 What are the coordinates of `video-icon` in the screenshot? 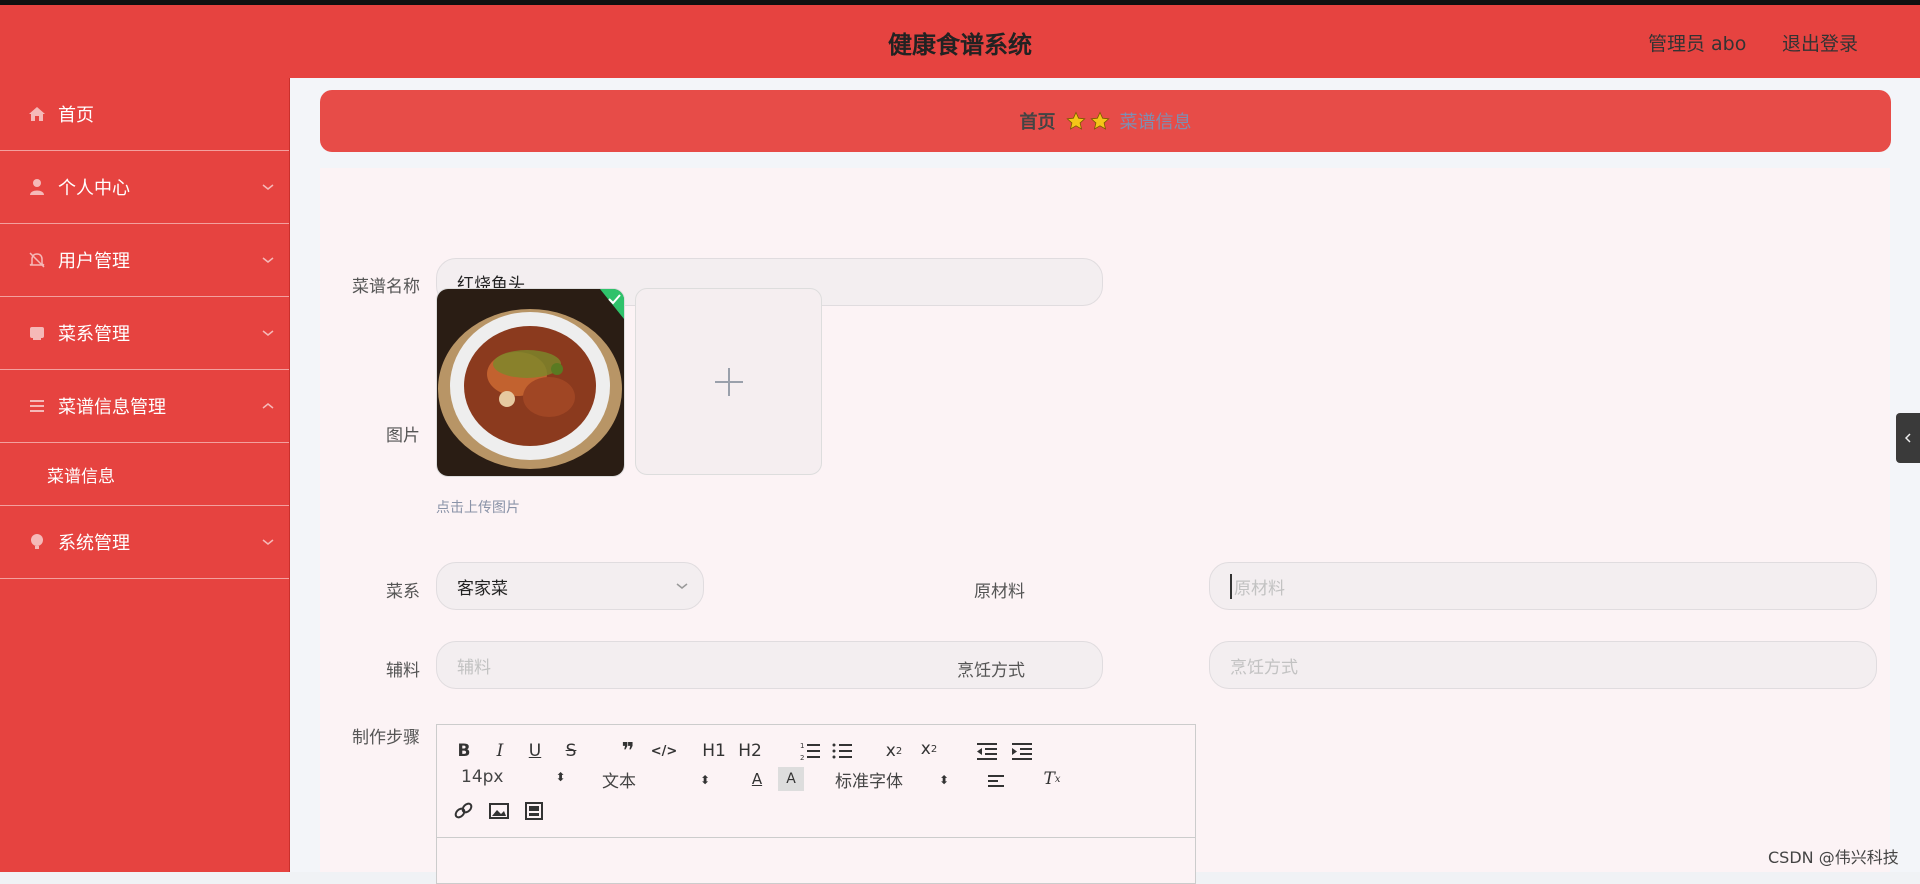 It's located at (534, 811).